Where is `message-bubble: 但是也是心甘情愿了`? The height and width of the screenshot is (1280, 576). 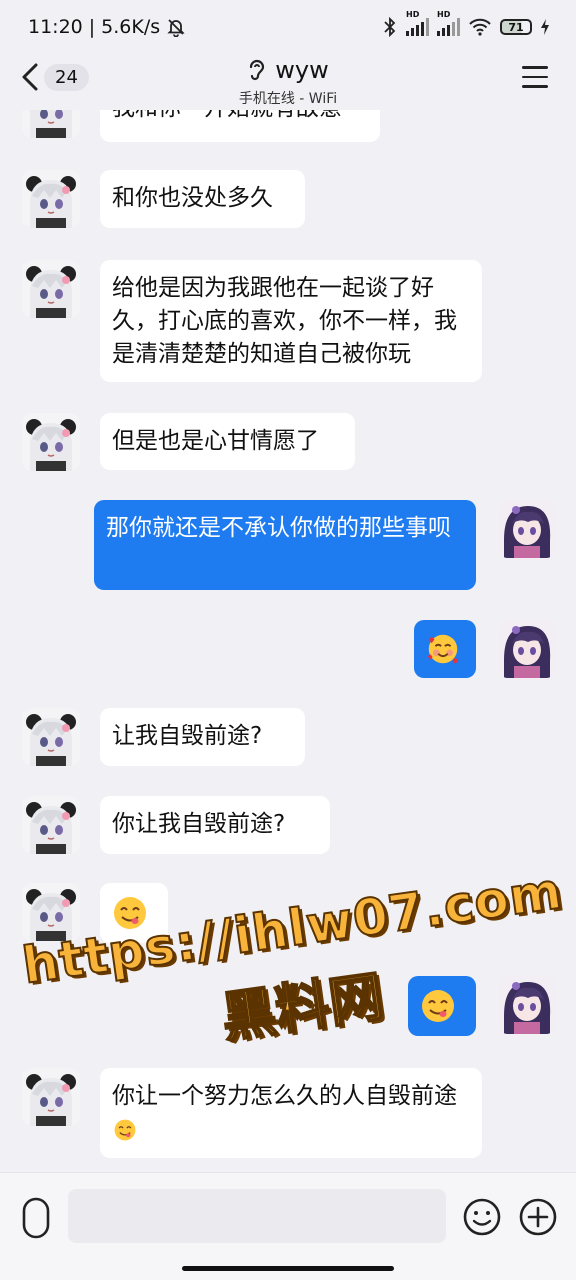 message-bubble: 但是也是心甘情愿了 is located at coordinates (227, 441).